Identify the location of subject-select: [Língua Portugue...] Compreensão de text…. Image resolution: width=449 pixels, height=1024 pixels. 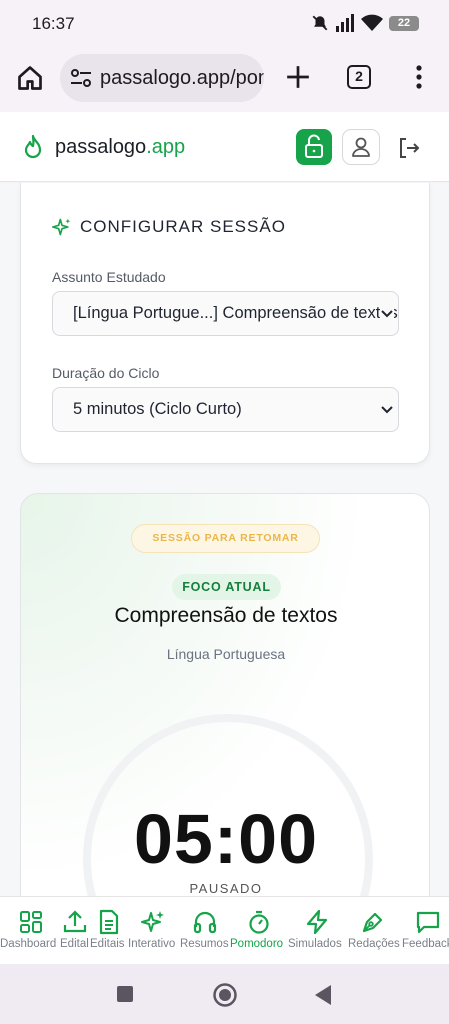
(225, 313).